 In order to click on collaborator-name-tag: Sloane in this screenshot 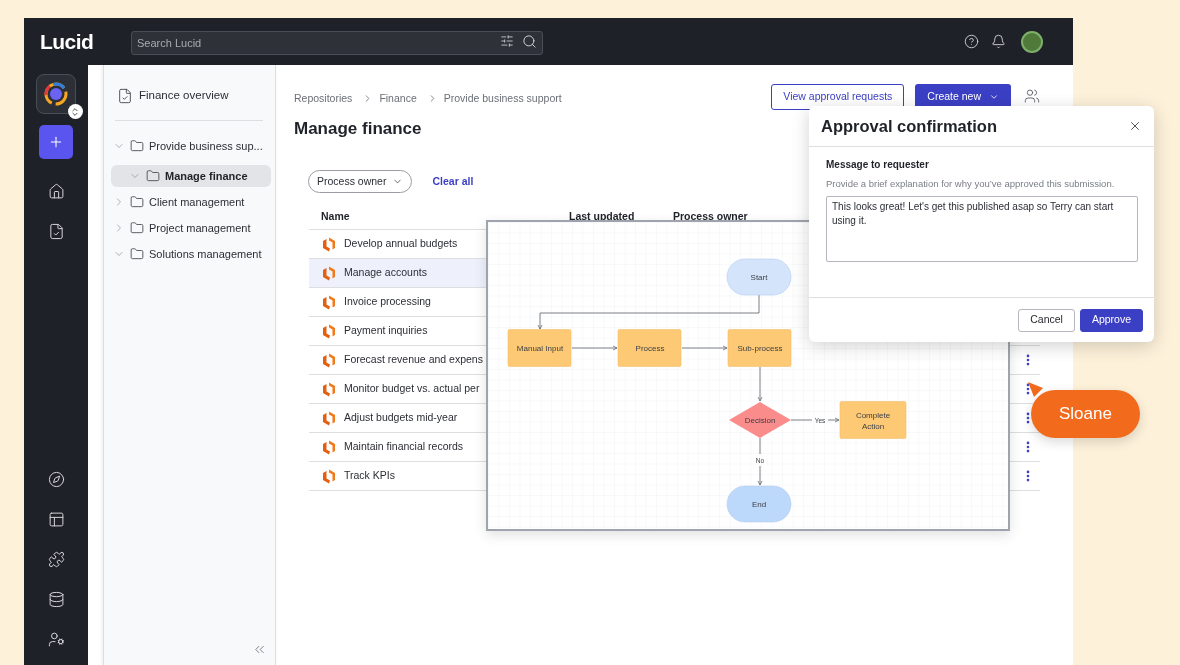, I will do `click(1085, 414)`.